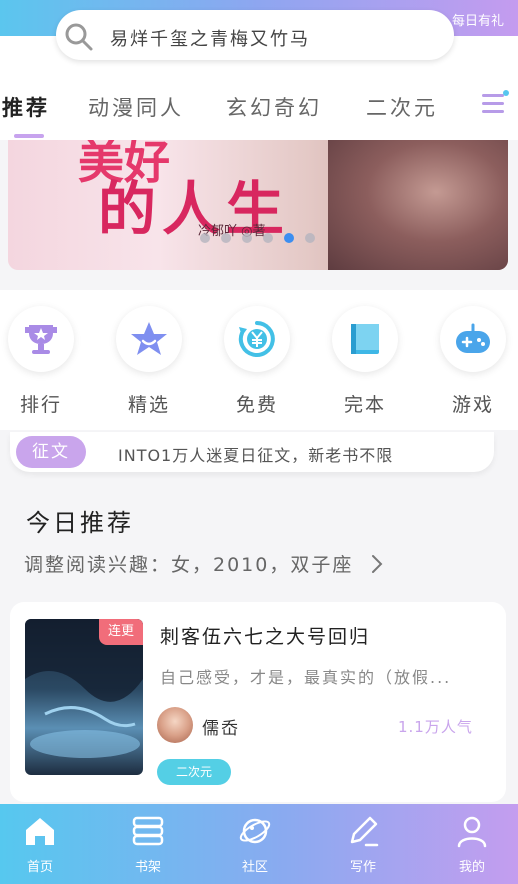 Image resolution: width=518 pixels, height=884 pixels. I want to click on announcement-tag: 征文, so click(51, 452).